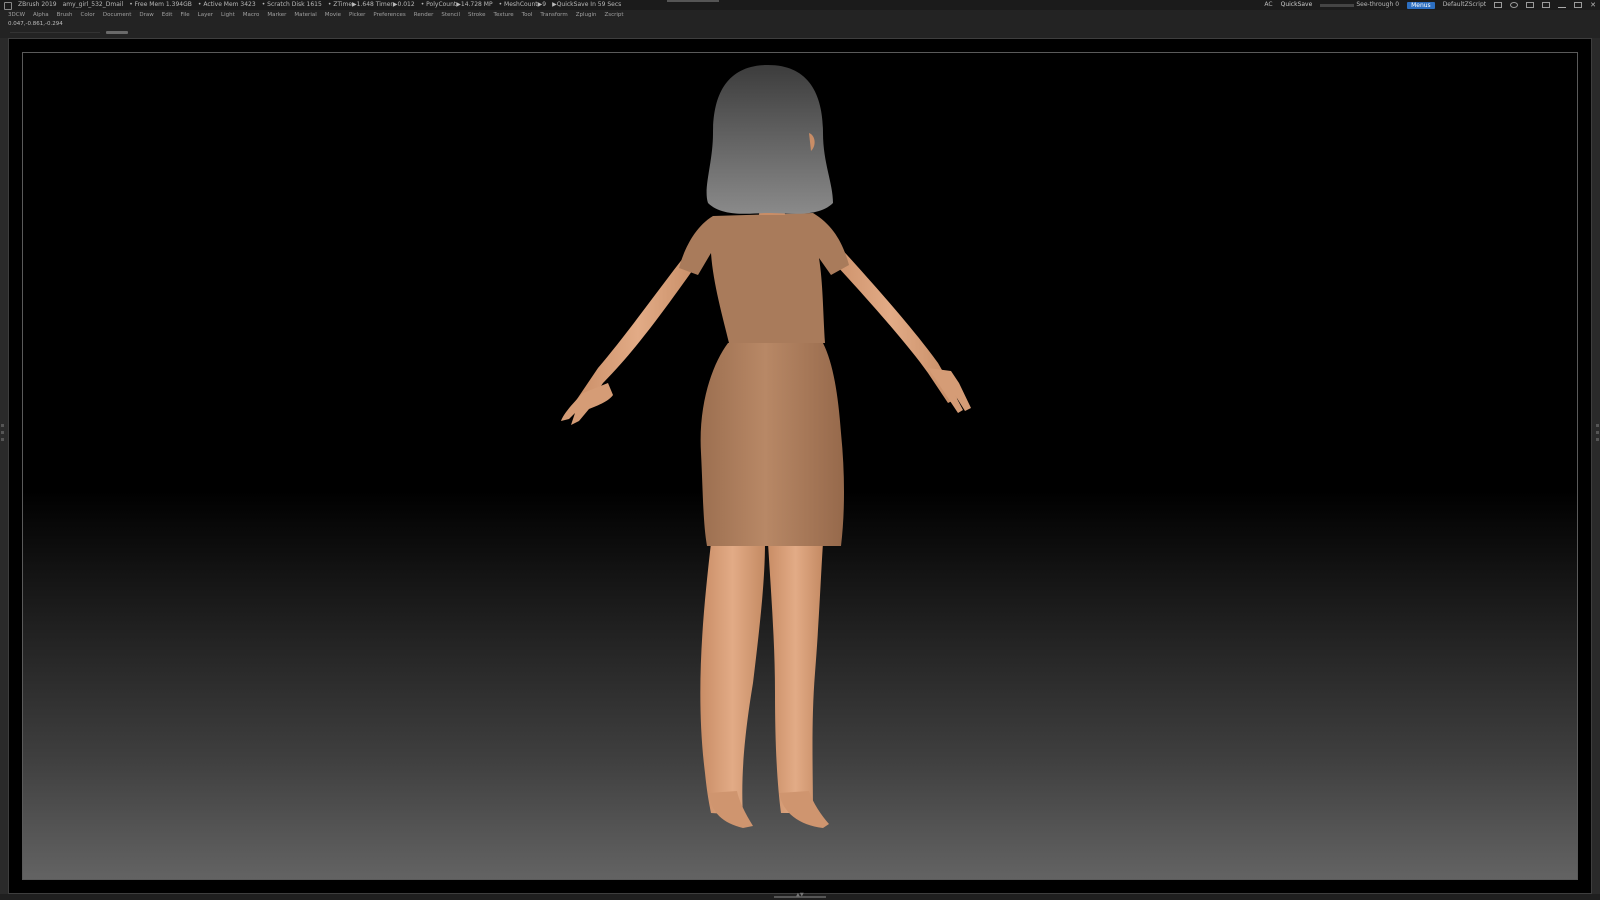  I want to click on menus-button: Menus, so click(1421, 5).